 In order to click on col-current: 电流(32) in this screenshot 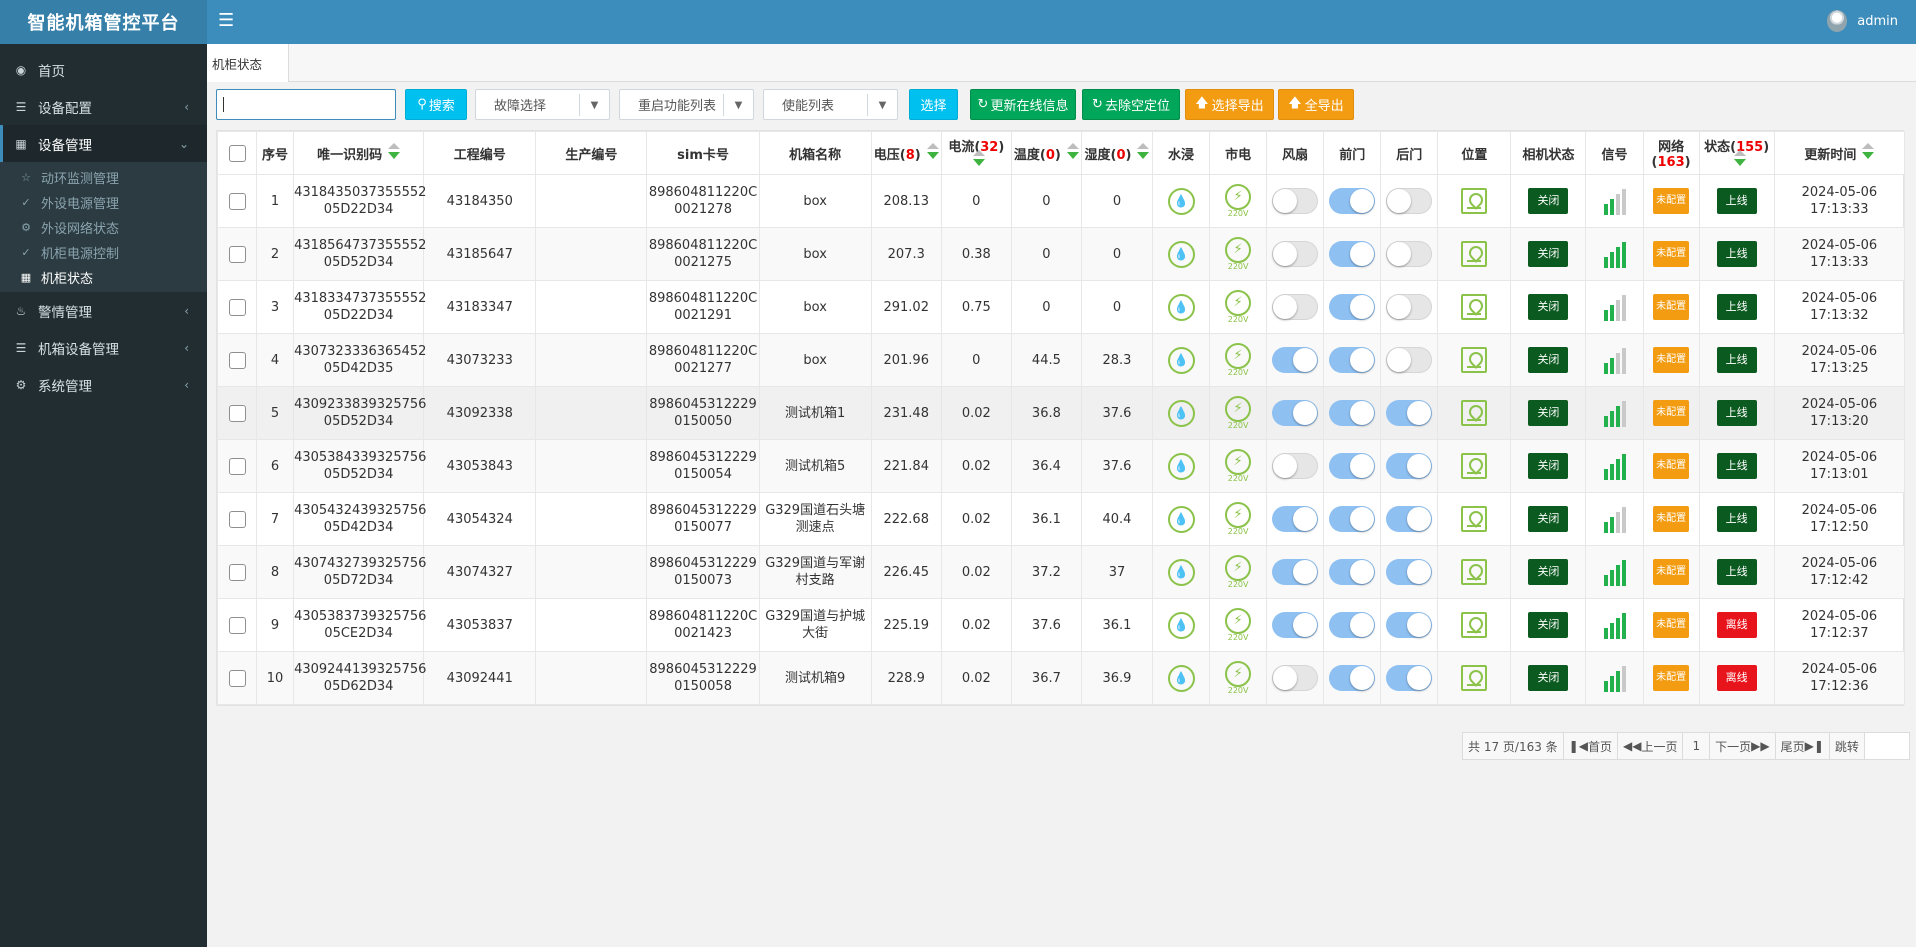, I will do `click(976, 153)`.